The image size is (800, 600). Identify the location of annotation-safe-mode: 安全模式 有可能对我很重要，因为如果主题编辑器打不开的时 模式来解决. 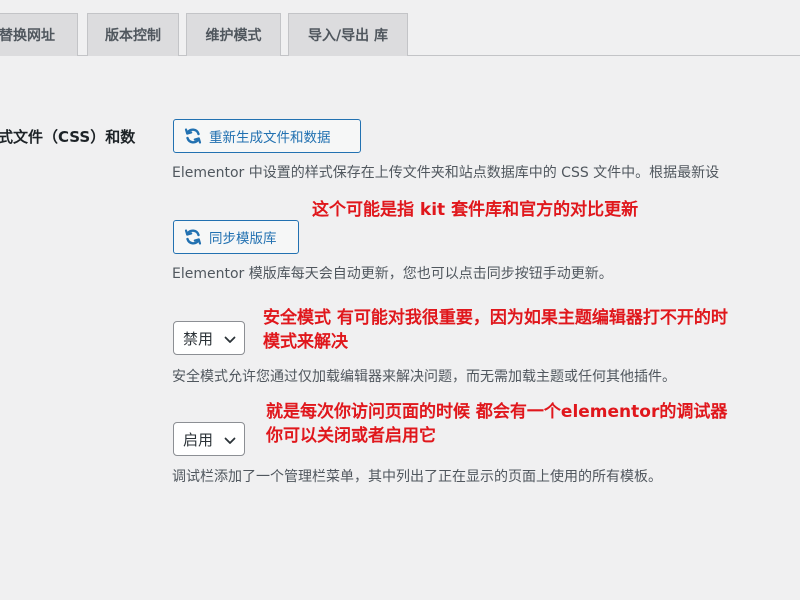
(495, 330).